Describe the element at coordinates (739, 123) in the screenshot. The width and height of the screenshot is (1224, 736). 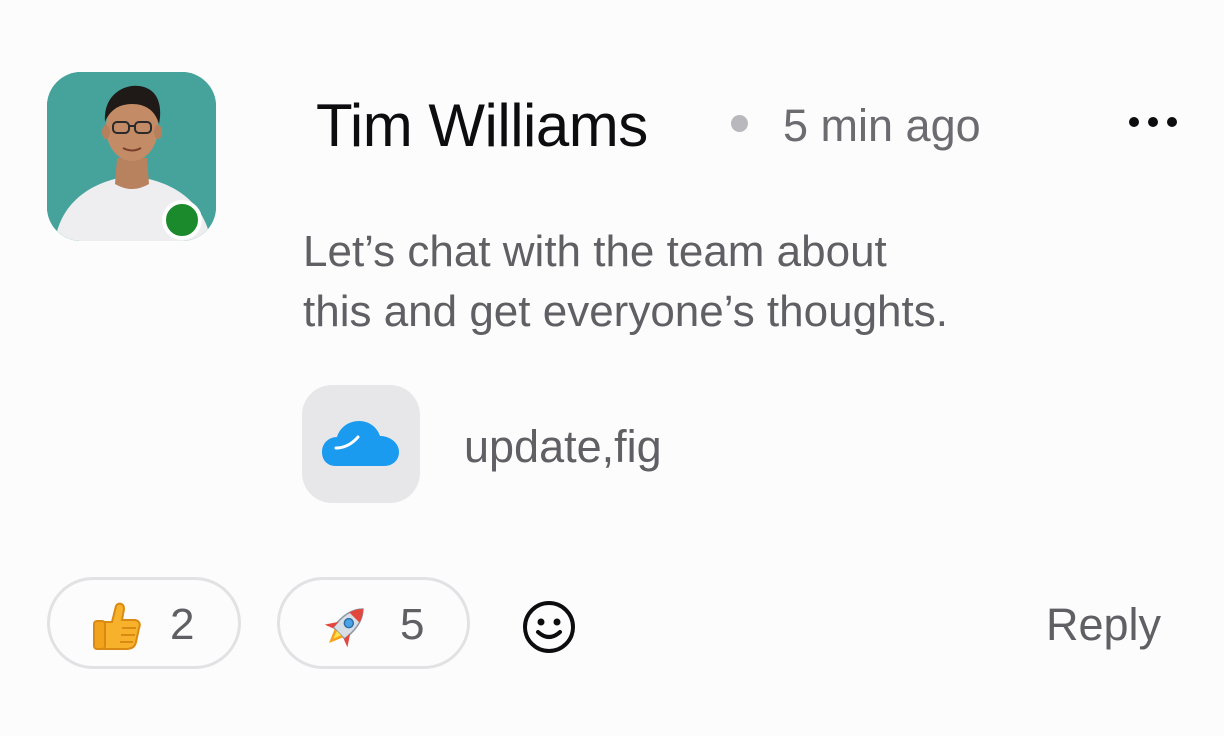
I see `separator-dot` at that location.